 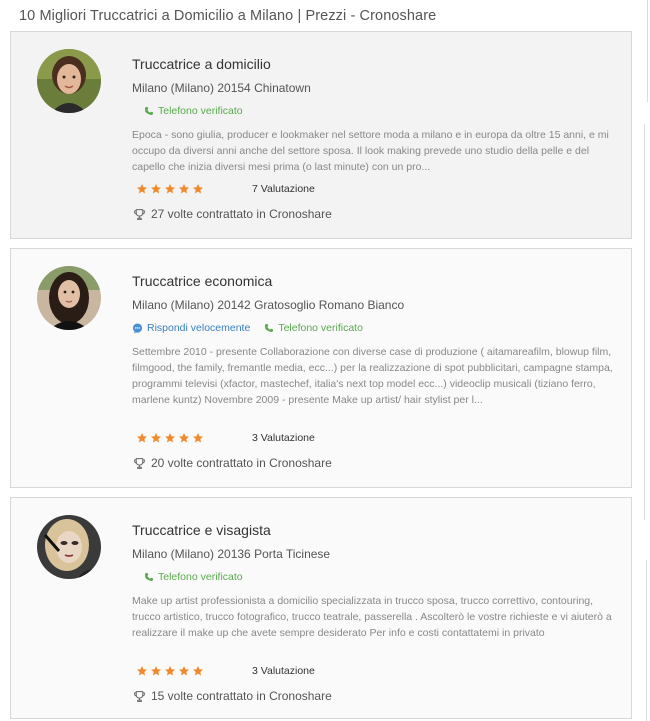 I want to click on hired-count: 15 volte contrattato in Cronoshare, so click(x=232, y=696).